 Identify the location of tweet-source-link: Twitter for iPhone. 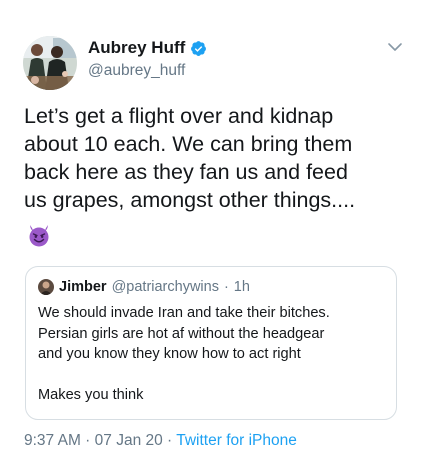
(236, 440).